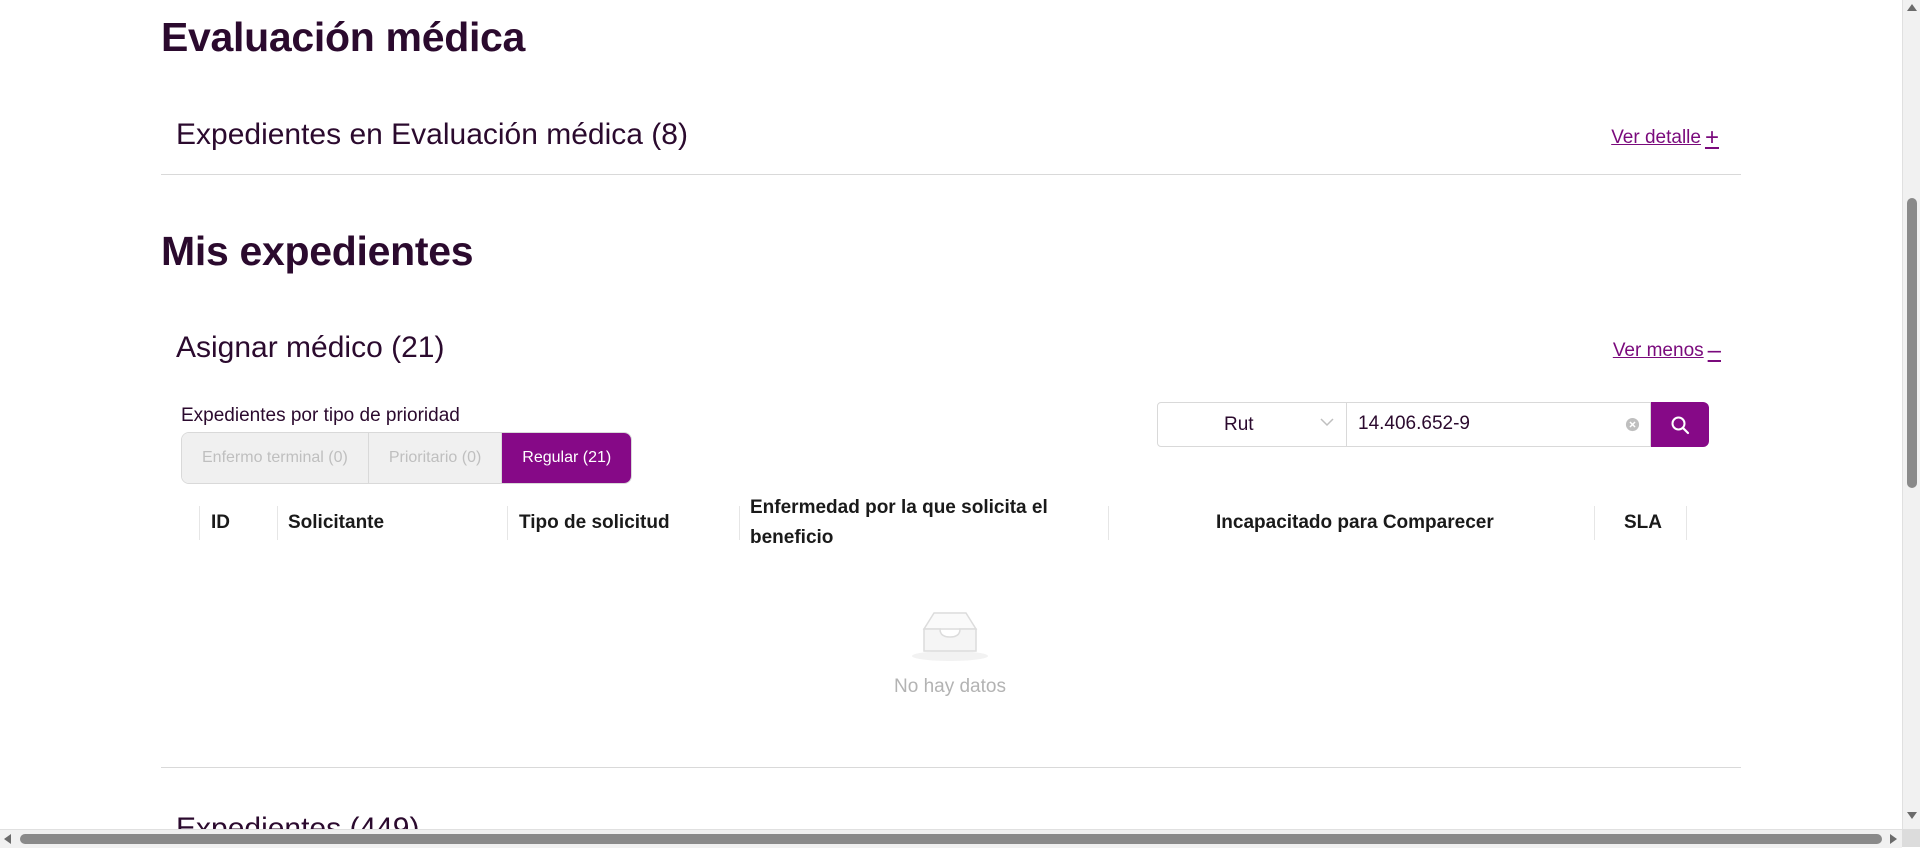 The image size is (1920, 848). I want to click on search-button, so click(1680, 424).